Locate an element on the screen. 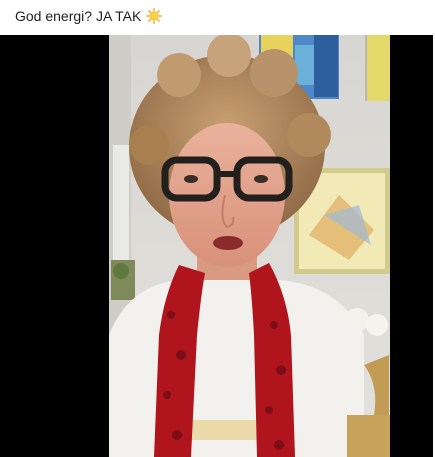 The image size is (435, 457). sun-emoji-icon is located at coordinates (154, 16).